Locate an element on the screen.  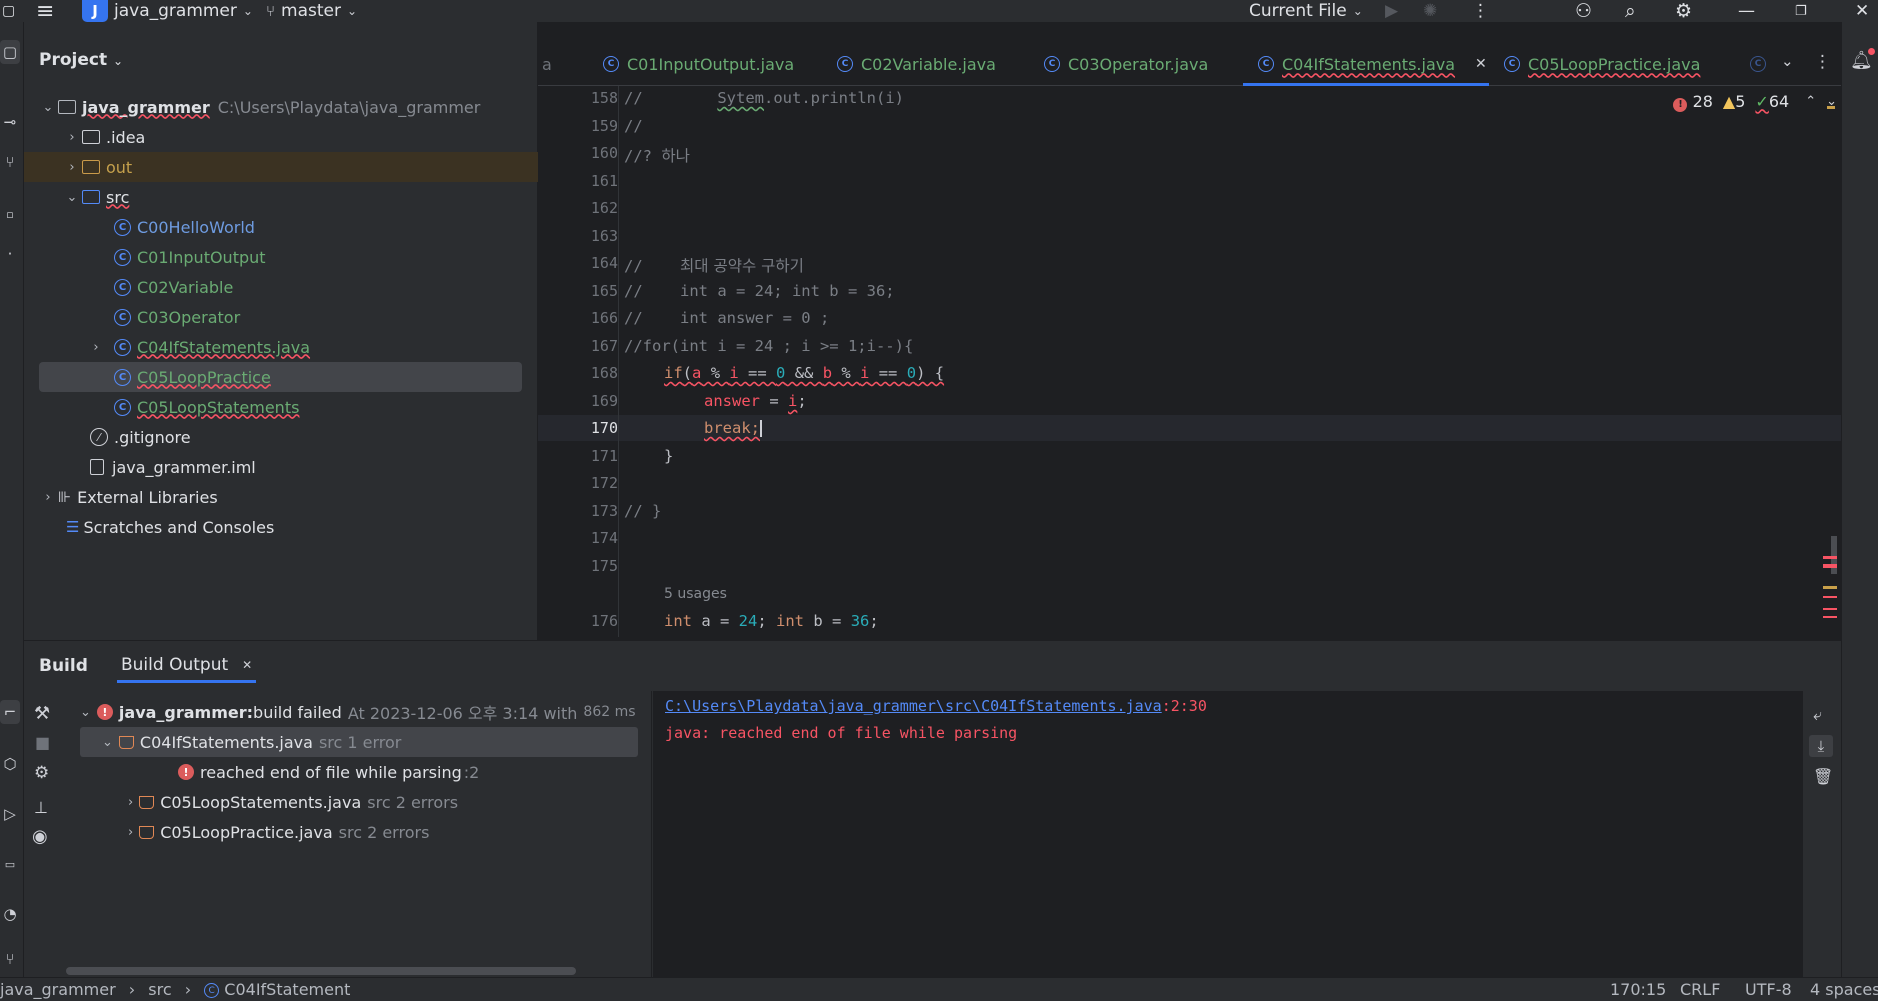
tree-item-scratches: ☰ Scratches and Consoles is located at coordinates (281, 527).